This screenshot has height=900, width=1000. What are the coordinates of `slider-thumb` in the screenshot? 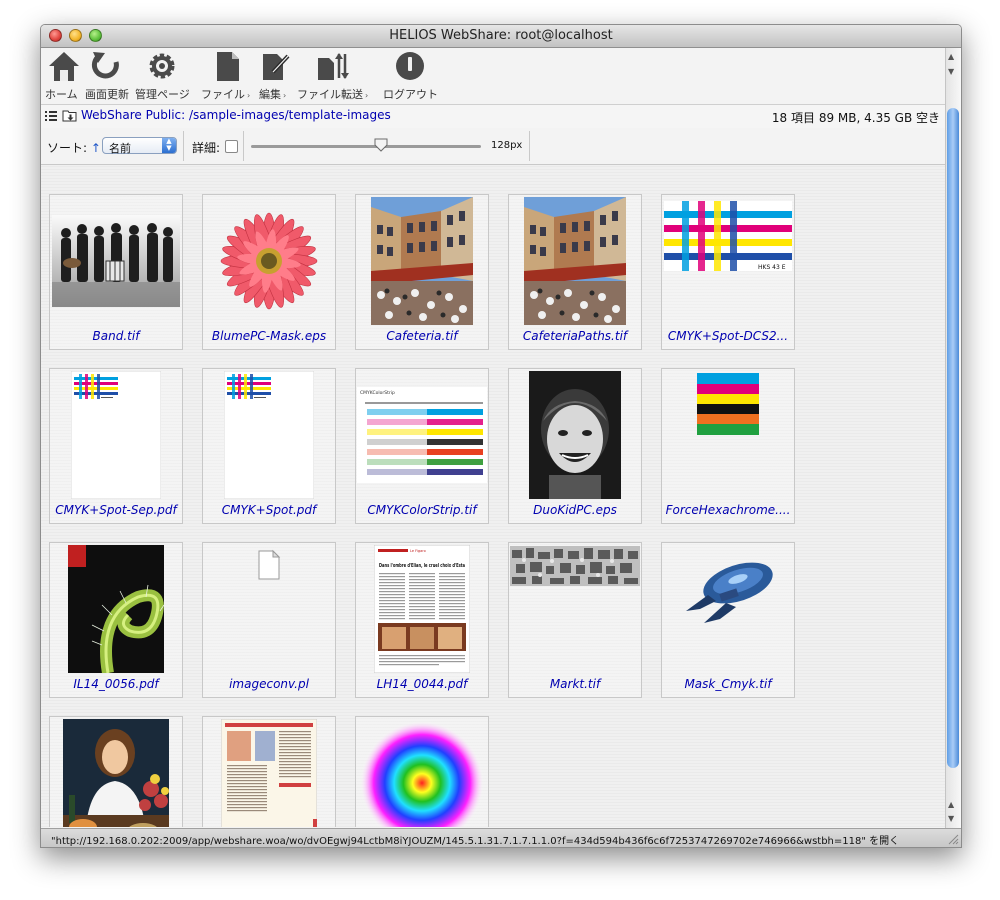 It's located at (381, 145).